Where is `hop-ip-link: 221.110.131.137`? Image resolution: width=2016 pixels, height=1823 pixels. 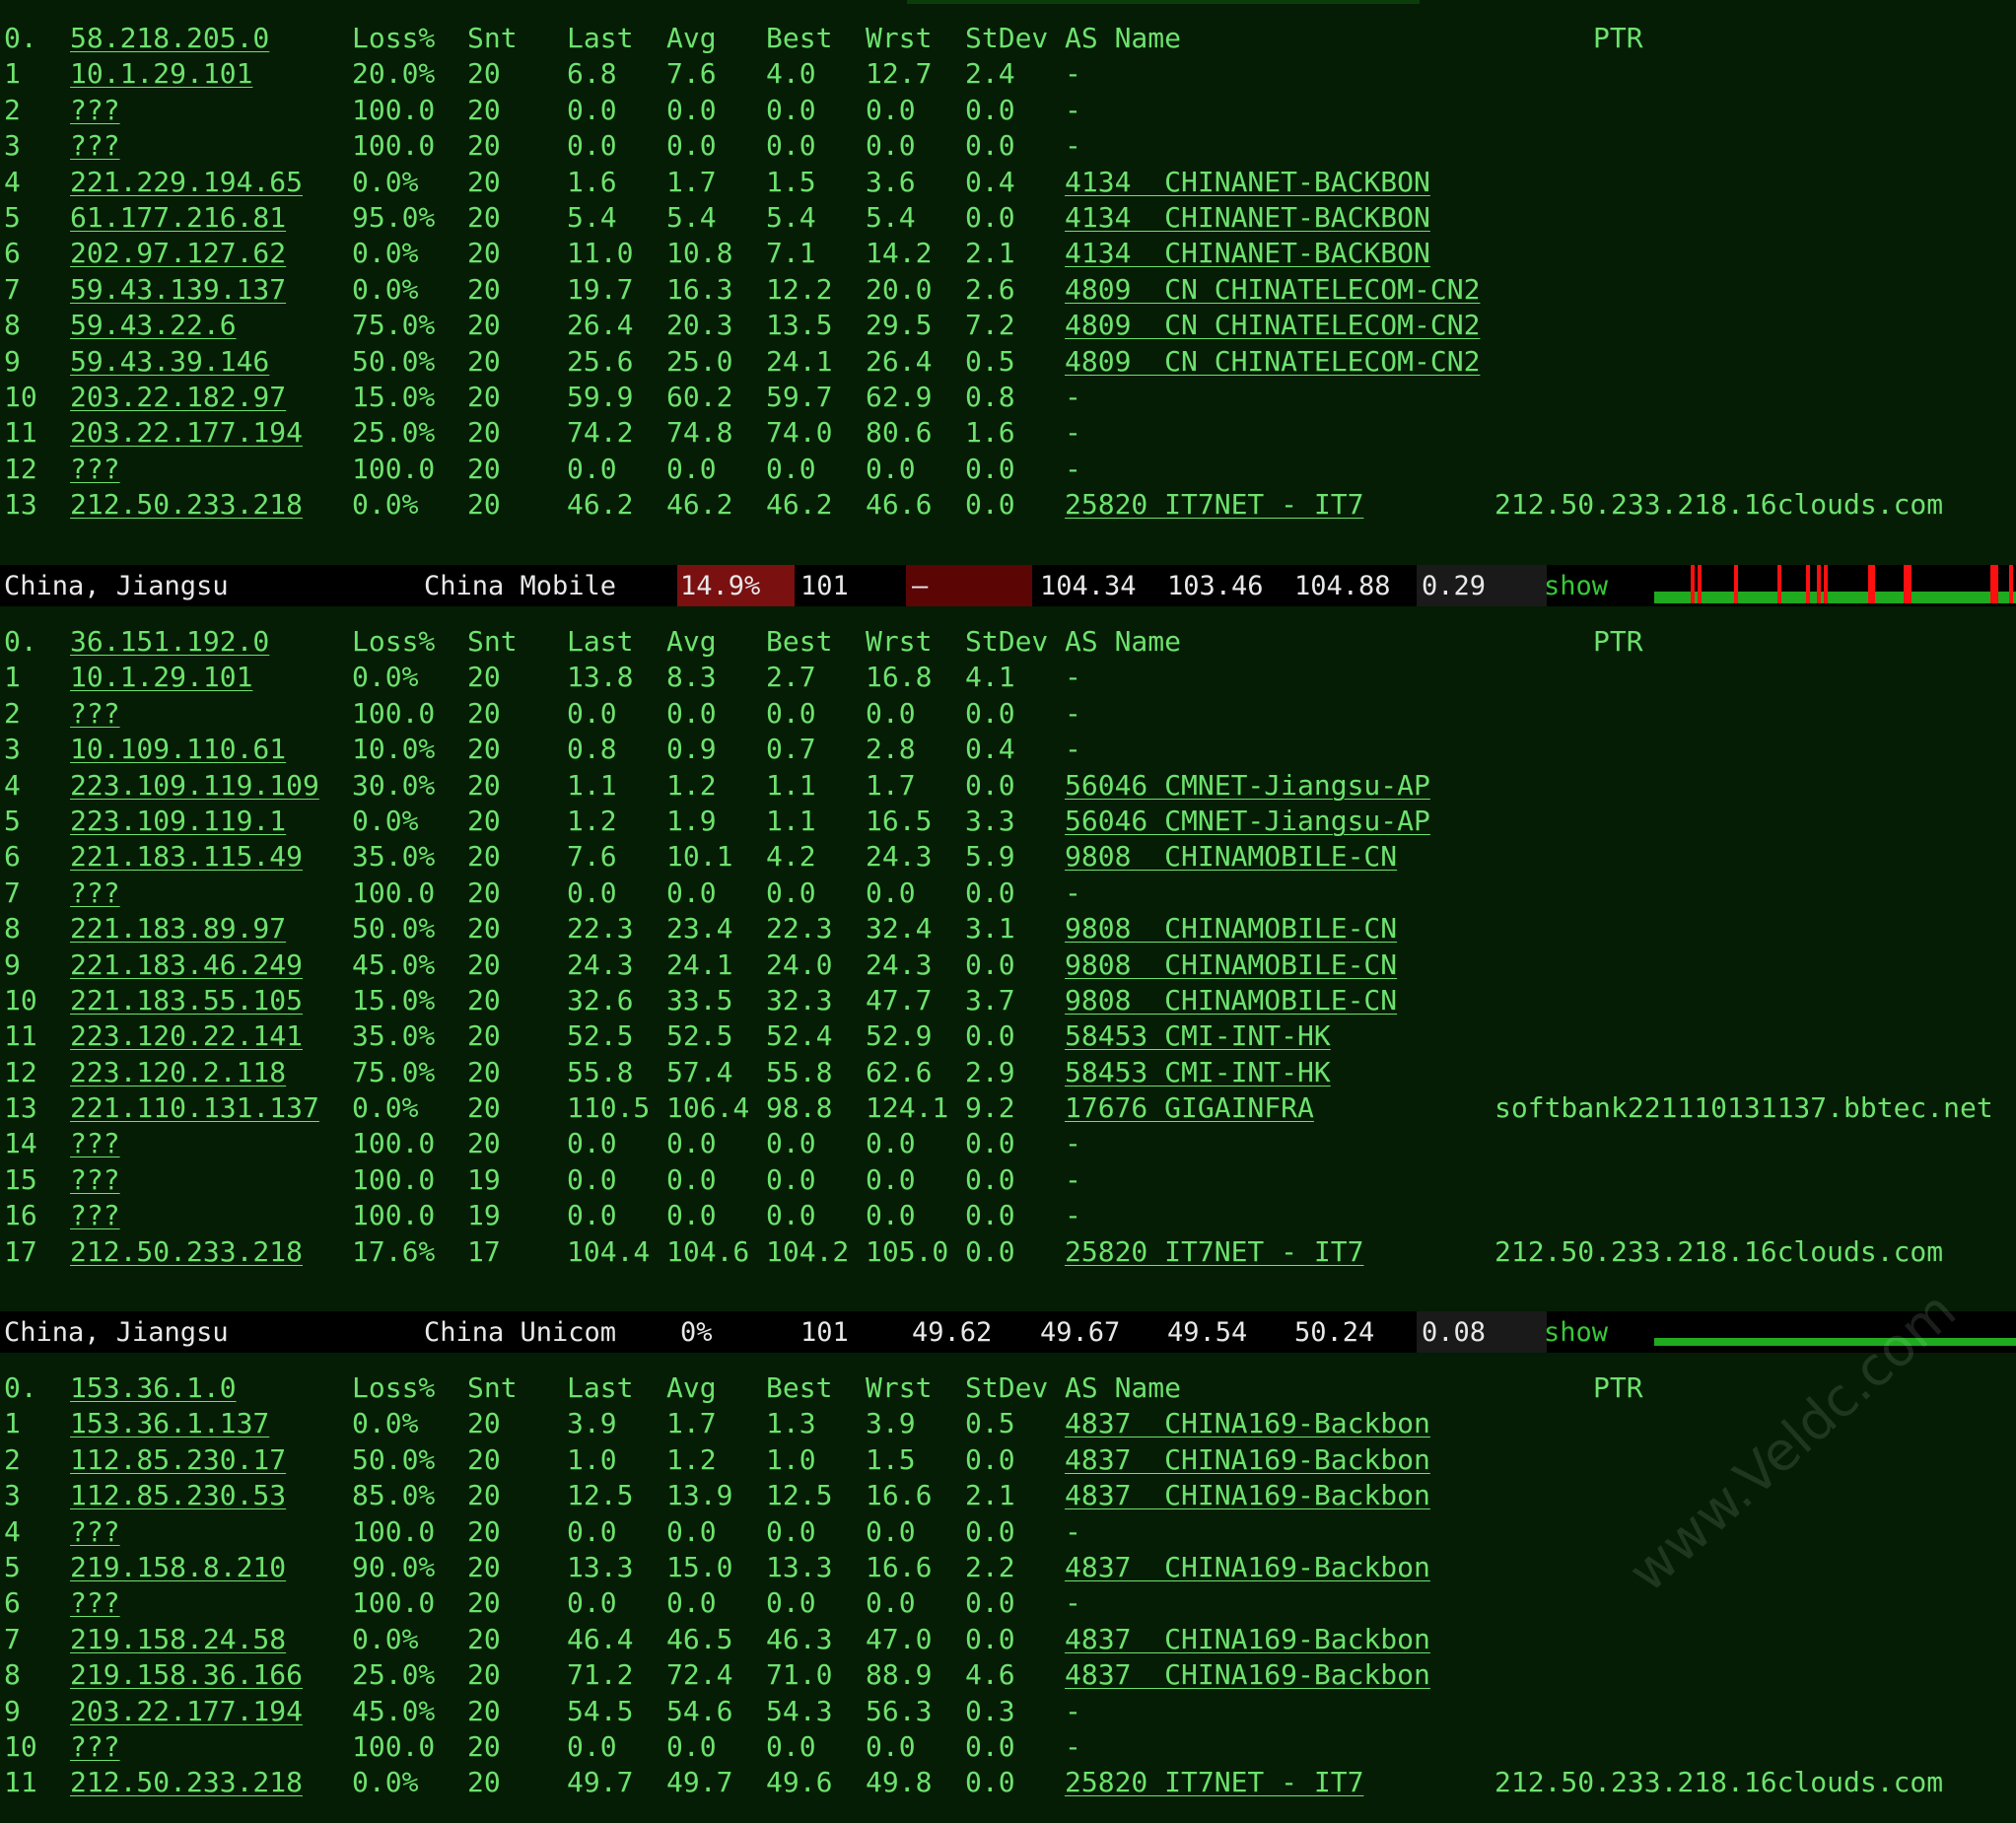
hop-ip-link: 221.110.131.137 is located at coordinates (195, 1107).